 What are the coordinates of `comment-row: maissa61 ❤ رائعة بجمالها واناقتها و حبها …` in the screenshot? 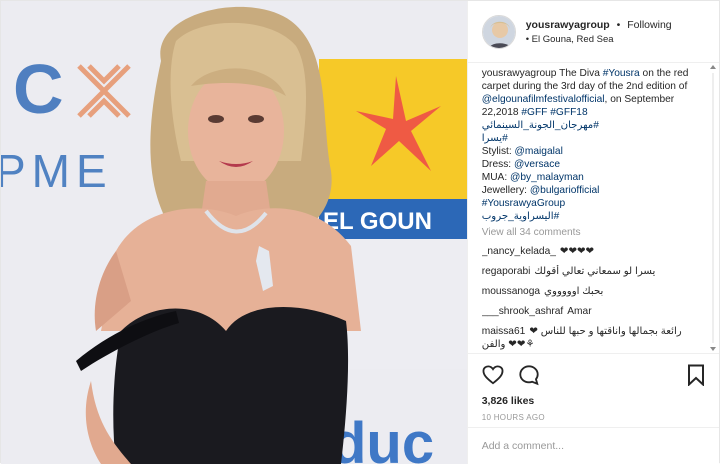 It's located at (593, 338).